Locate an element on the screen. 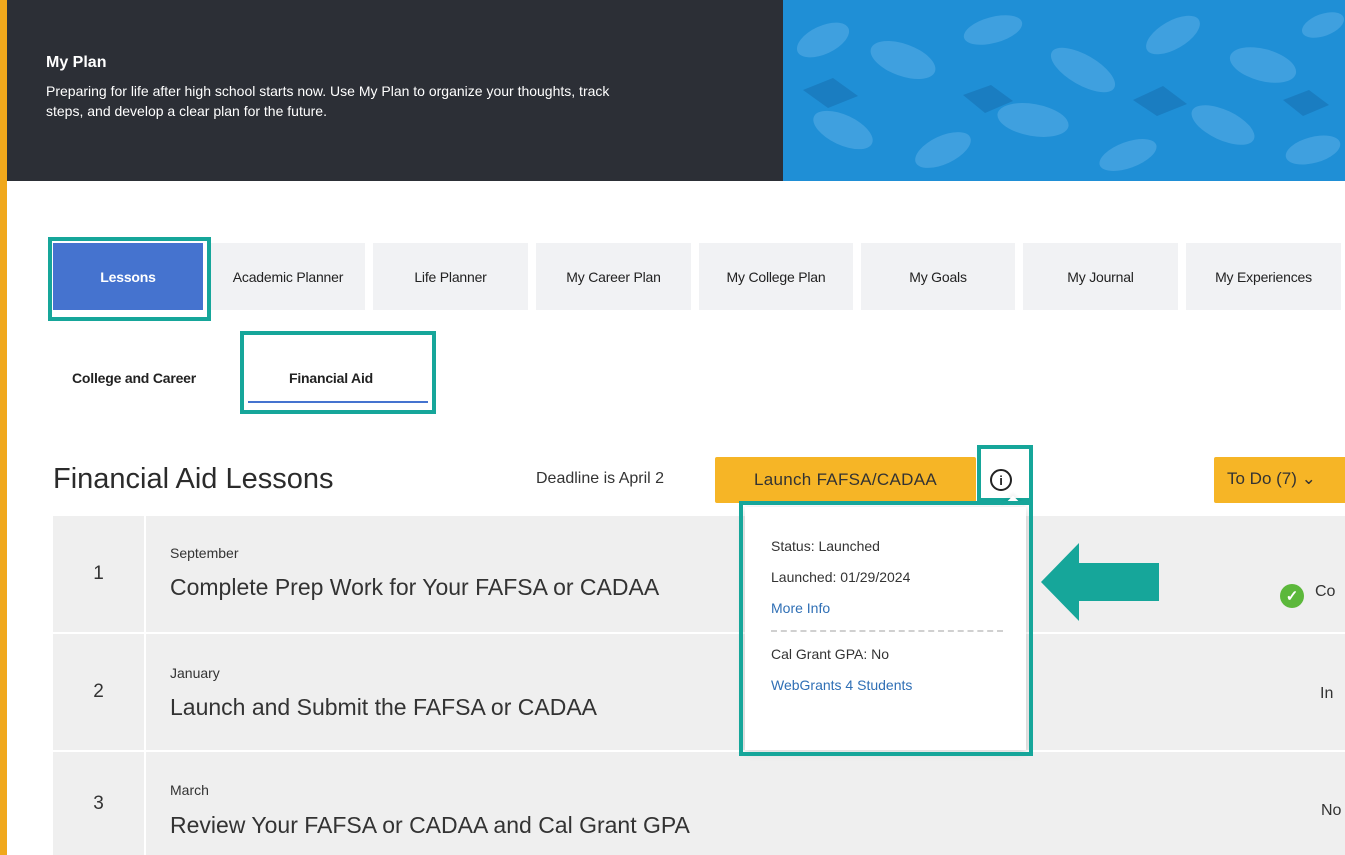  subtab-college-and-career: College and Career is located at coordinates (134, 378).